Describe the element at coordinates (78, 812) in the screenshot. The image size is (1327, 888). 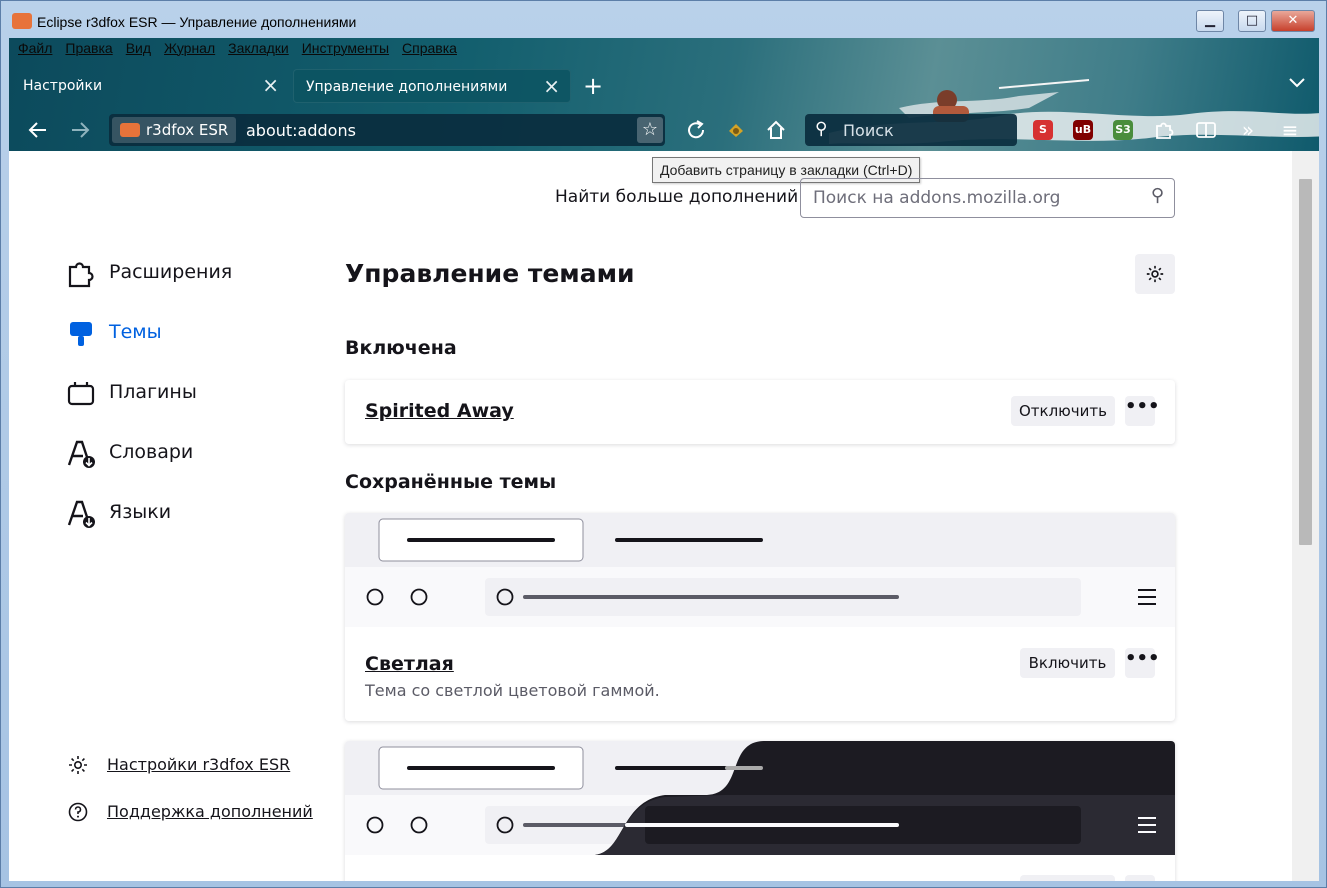
I see `help-icon` at that location.